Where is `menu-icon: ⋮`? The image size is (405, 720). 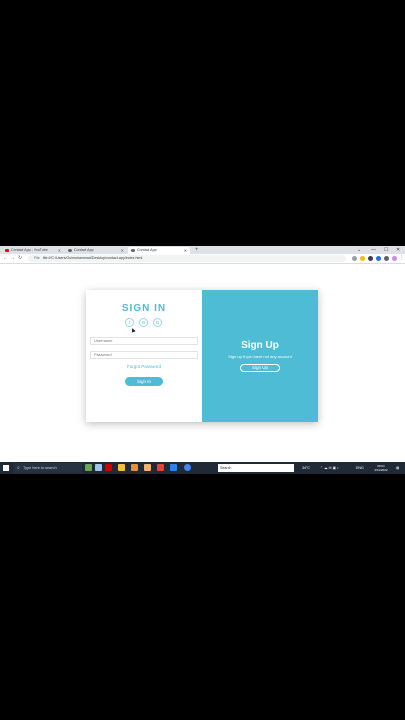
menu-icon: ⋮ is located at coordinates (401, 258).